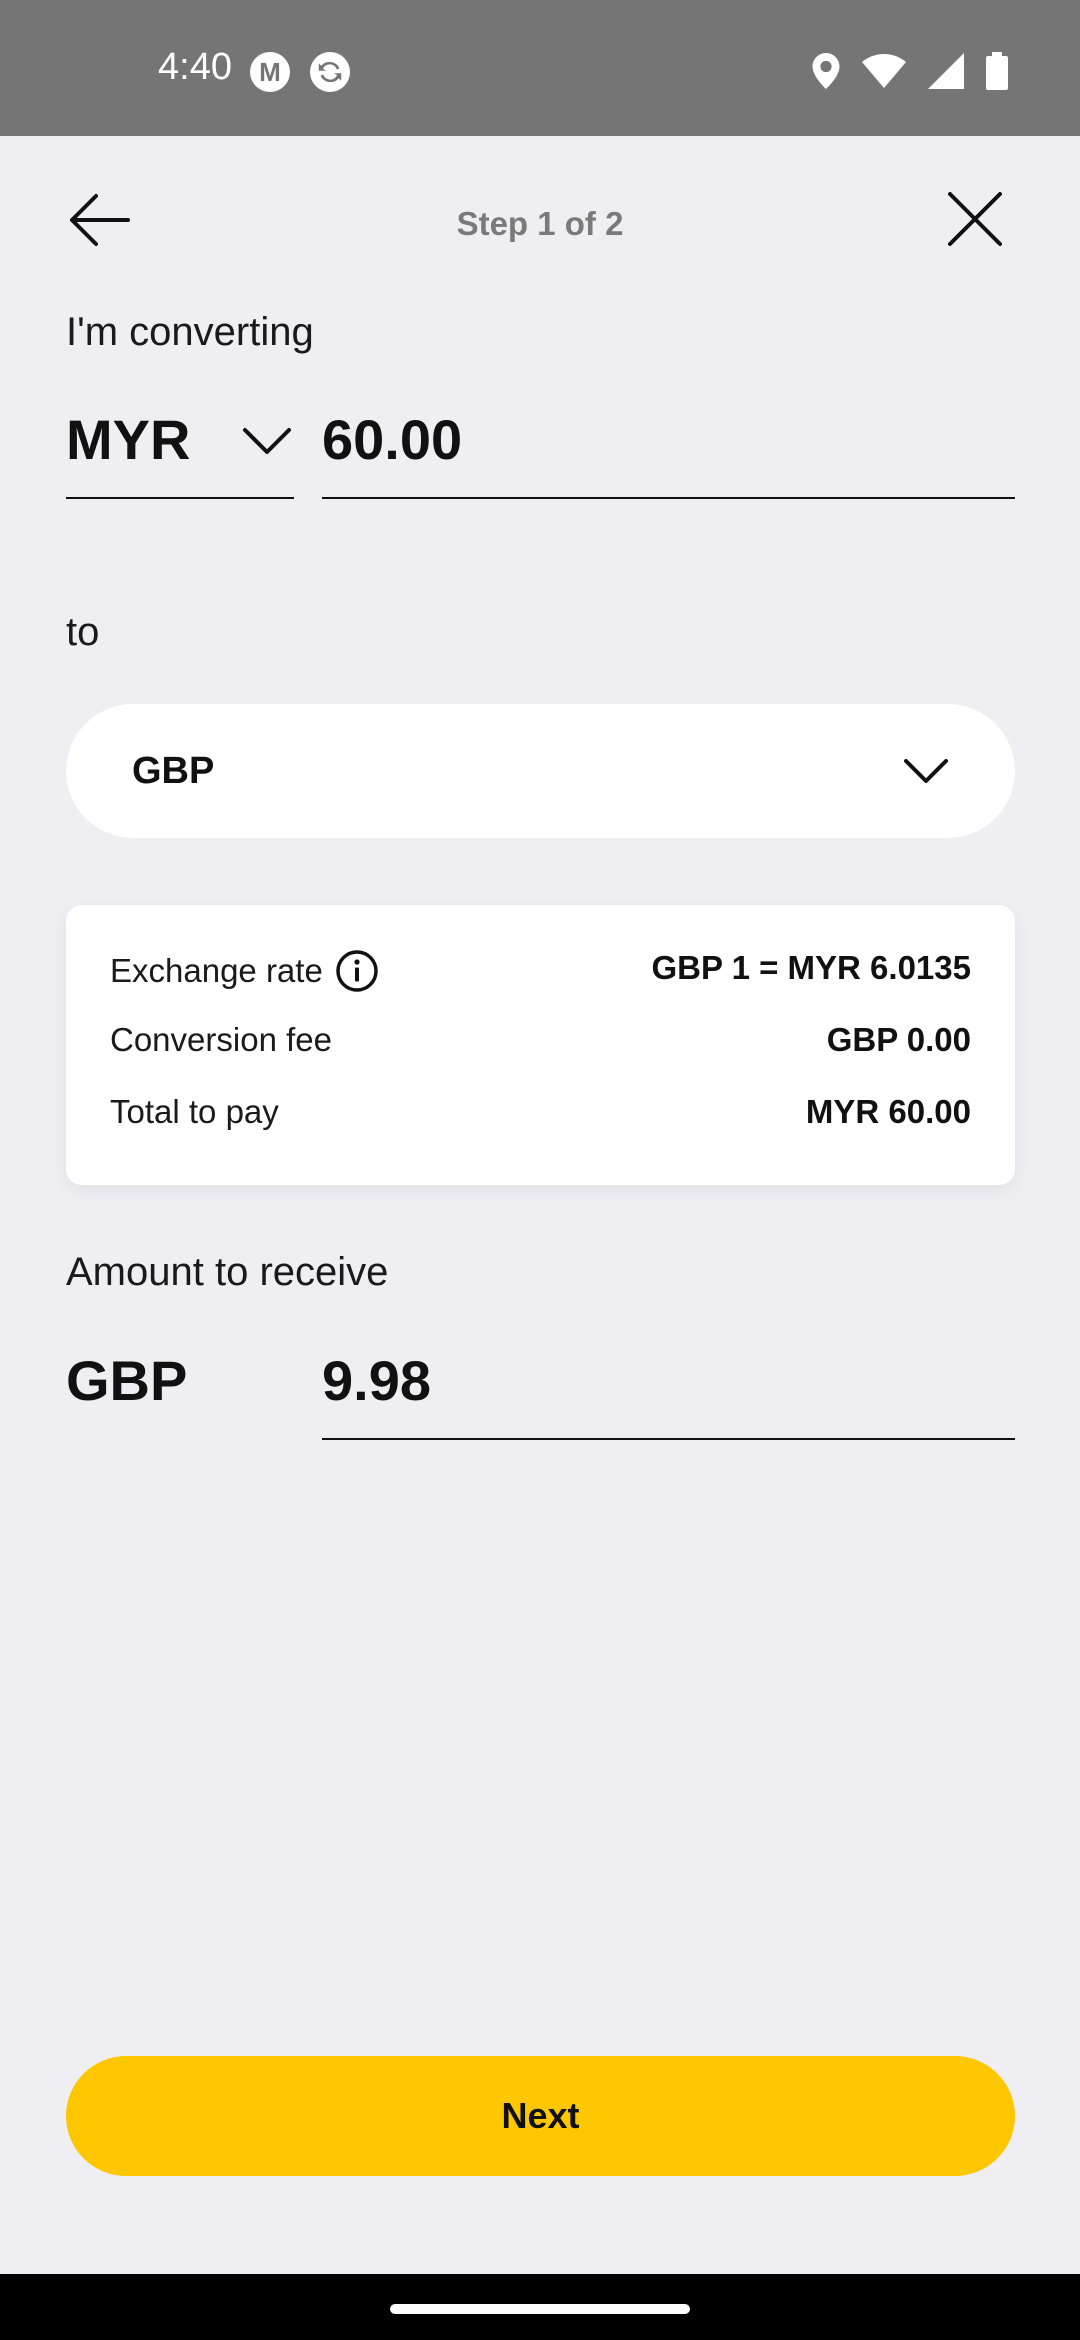 The height and width of the screenshot is (2340, 1080). What do you see at coordinates (898, 1039) in the screenshot?
I see `conversion-fee-value: GBP 0.00` at bounding box center [898, 1039].